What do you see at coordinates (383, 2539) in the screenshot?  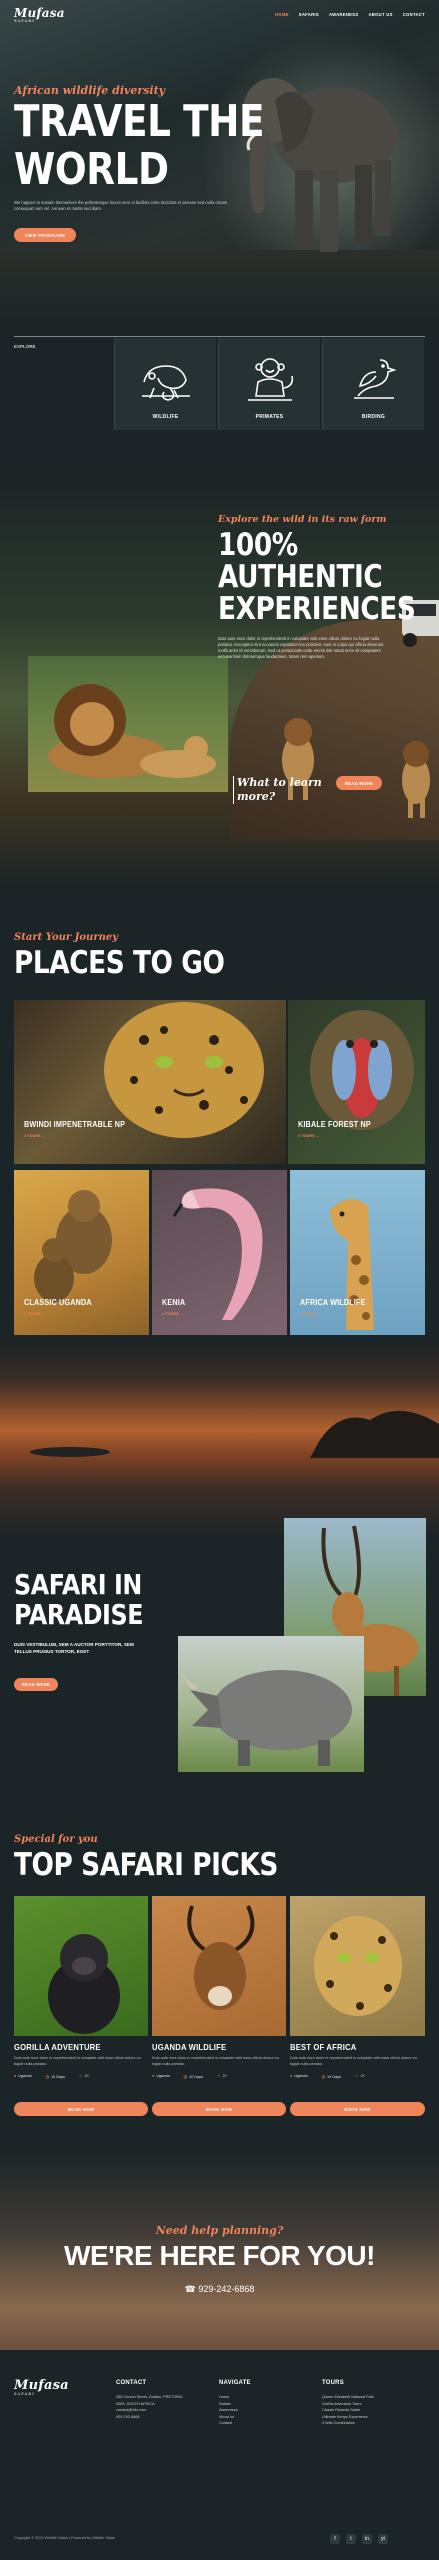 I see `youtube-icon: yt` at bounding box center [383, 2539].